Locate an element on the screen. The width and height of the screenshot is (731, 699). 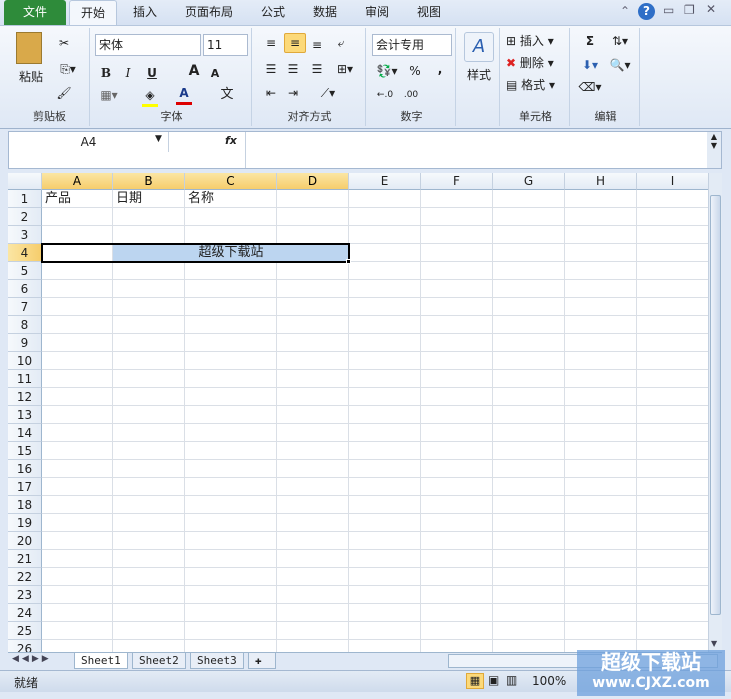
currency-icon: 💱▾ is located at coordinates (387, 71).